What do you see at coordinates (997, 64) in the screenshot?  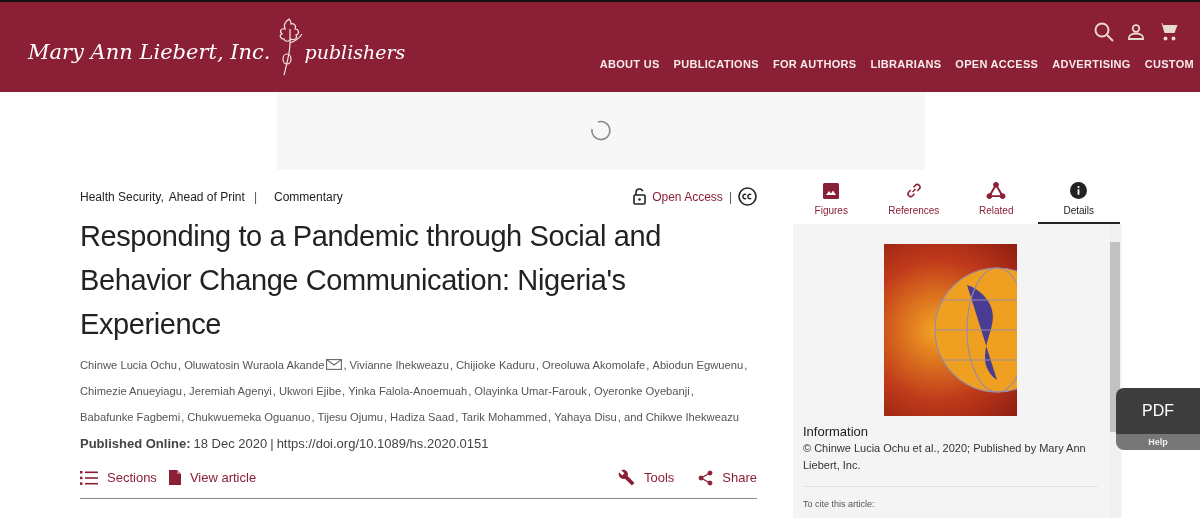 I see `nav-link: OPEN ACCESS` at bounding box center [997, 64].